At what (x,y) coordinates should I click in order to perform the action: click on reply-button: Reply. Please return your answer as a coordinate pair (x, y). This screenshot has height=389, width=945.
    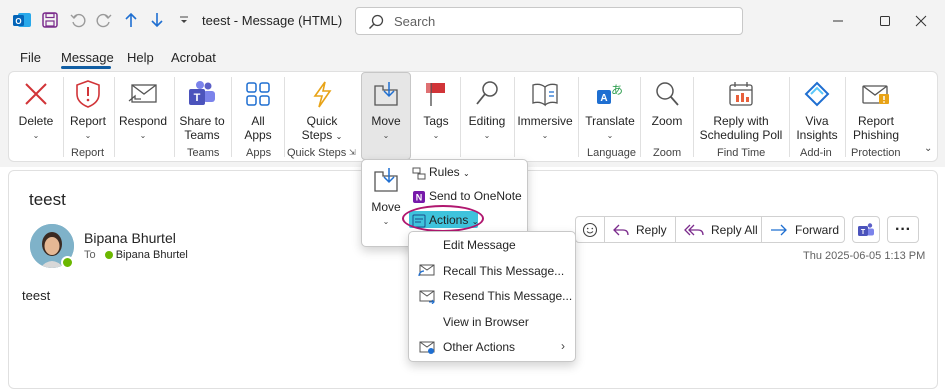
    Looking at the image, I should click on (640, 229).